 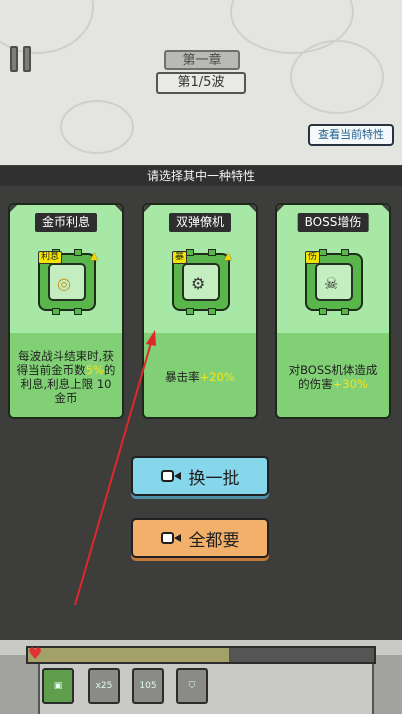 What do you see at coordinates (115, 468) in the screenshot?
I see `pointer-arrow` at bounding box center [115, 468].